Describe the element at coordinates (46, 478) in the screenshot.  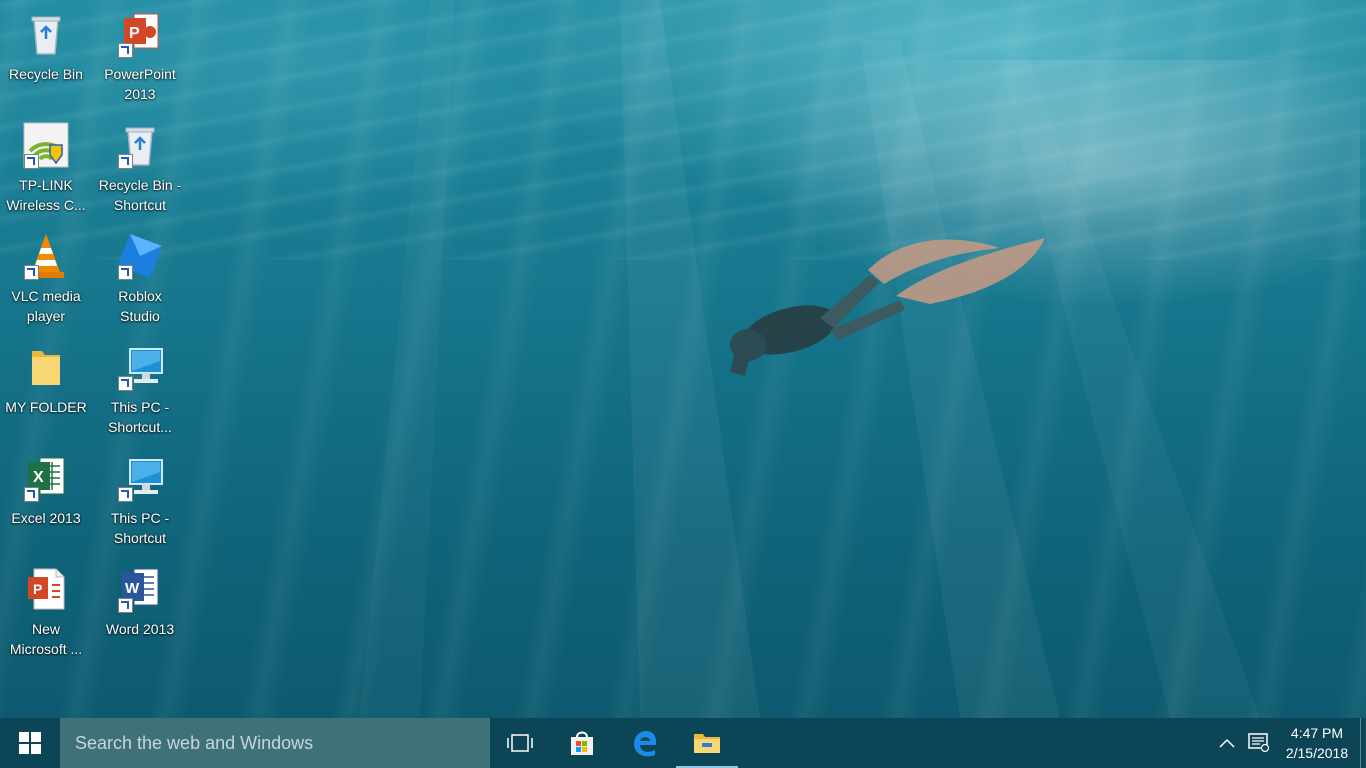
I see `excel-icon: X` at that location.